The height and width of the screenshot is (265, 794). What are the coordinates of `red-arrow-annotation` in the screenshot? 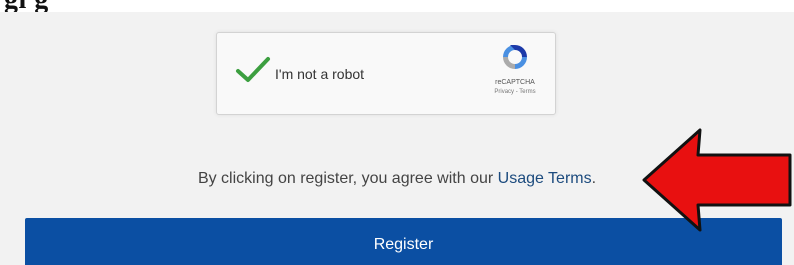 It's located at (717, 180).